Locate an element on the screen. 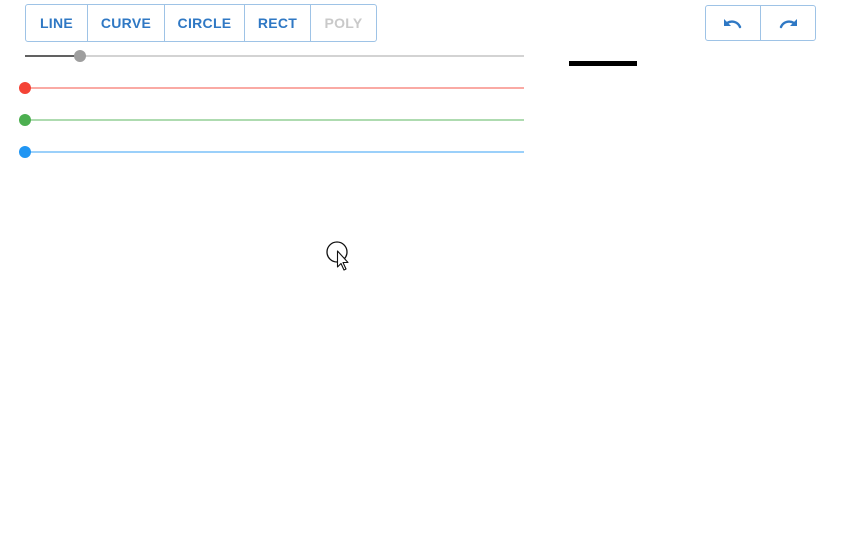 The width and height of the screenshot is (859, 559). history-controls is located at coordinates (760, 23).